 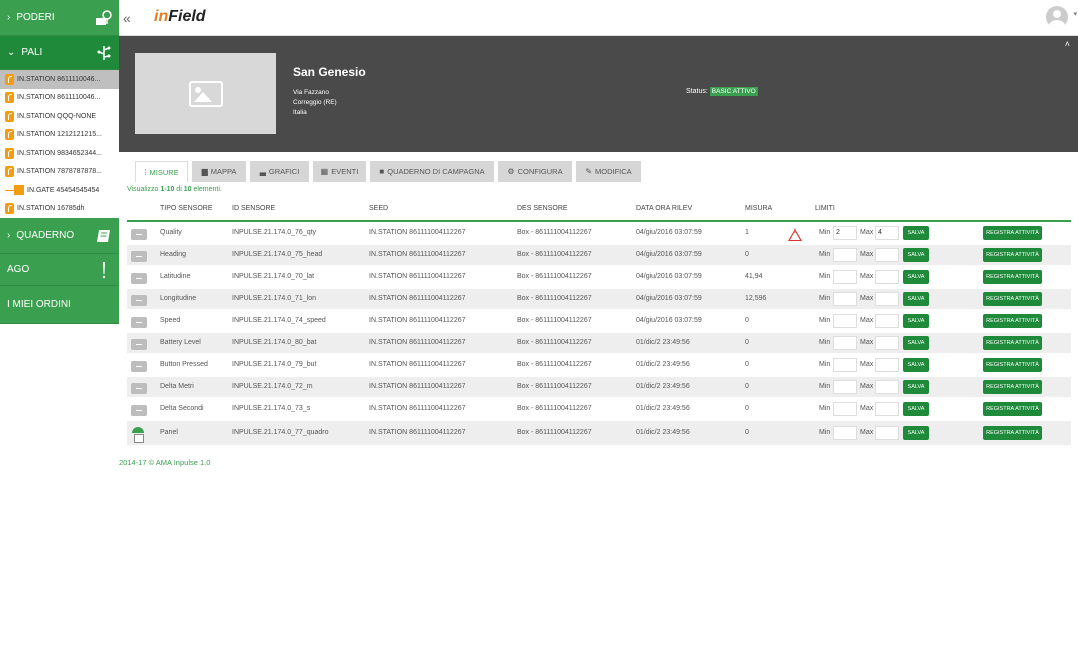 What do you see at coordinates (180, 17) in the screenshot?
I see `infield-logo: inField` at bounding box center [180, 17].